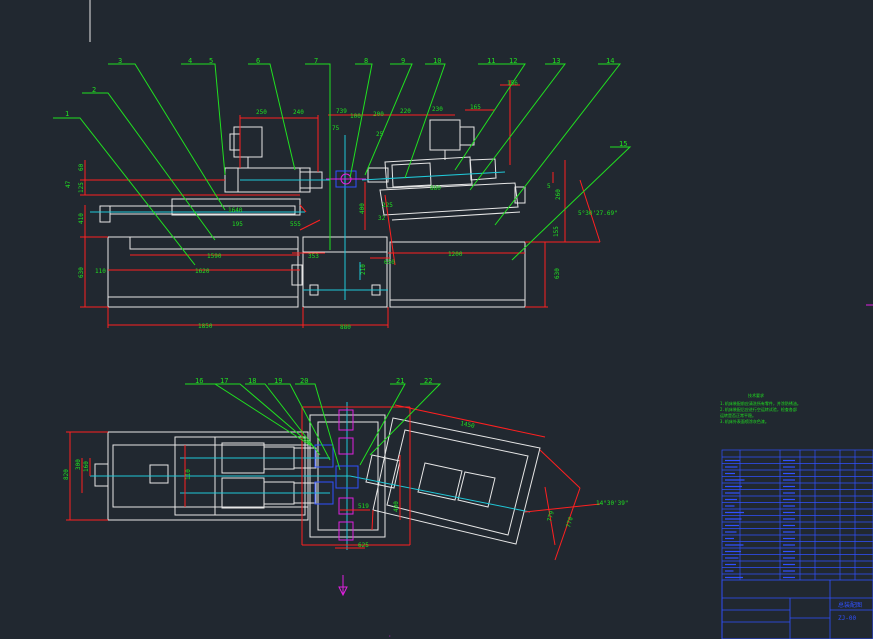 Image resolution: width=873 pixels, height=639 pixels. What do you see at coordinates (237, 224) in the screenshot?
I see `dim-195: 195` at bounding box center [237, 224].